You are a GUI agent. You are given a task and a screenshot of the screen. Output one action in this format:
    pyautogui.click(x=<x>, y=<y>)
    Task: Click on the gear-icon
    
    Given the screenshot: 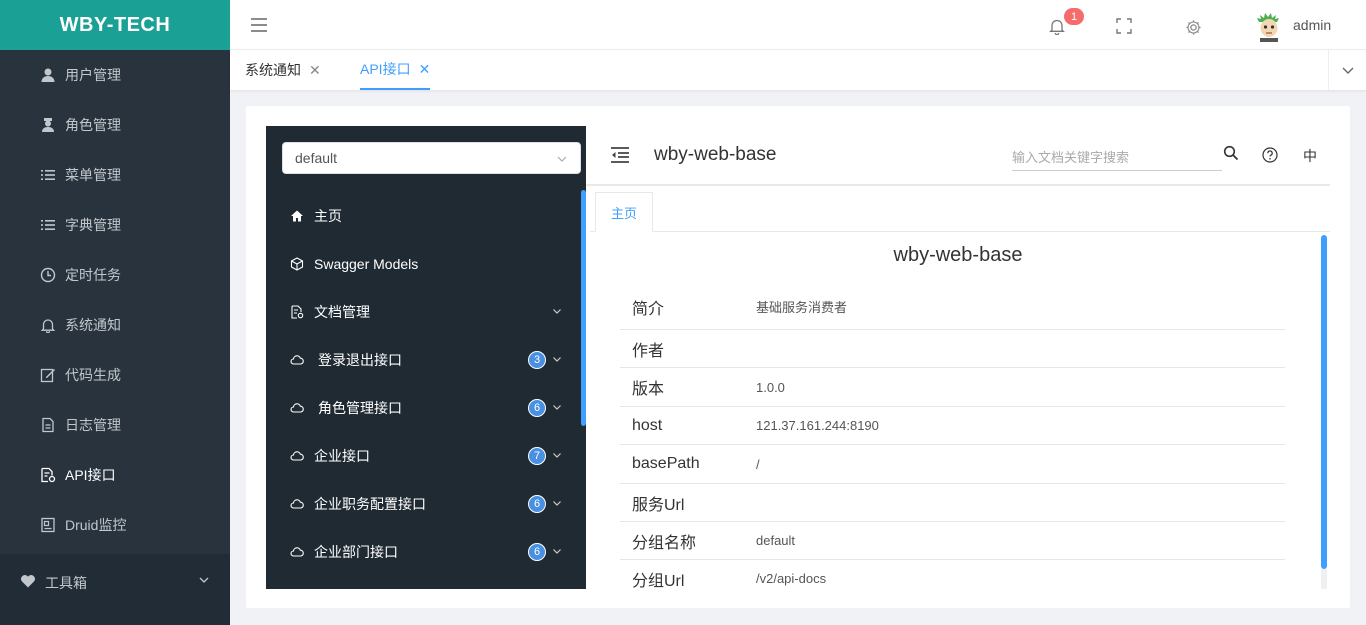 What is the action you would take?
    pyautogui.click(x=1193, y=27)
    